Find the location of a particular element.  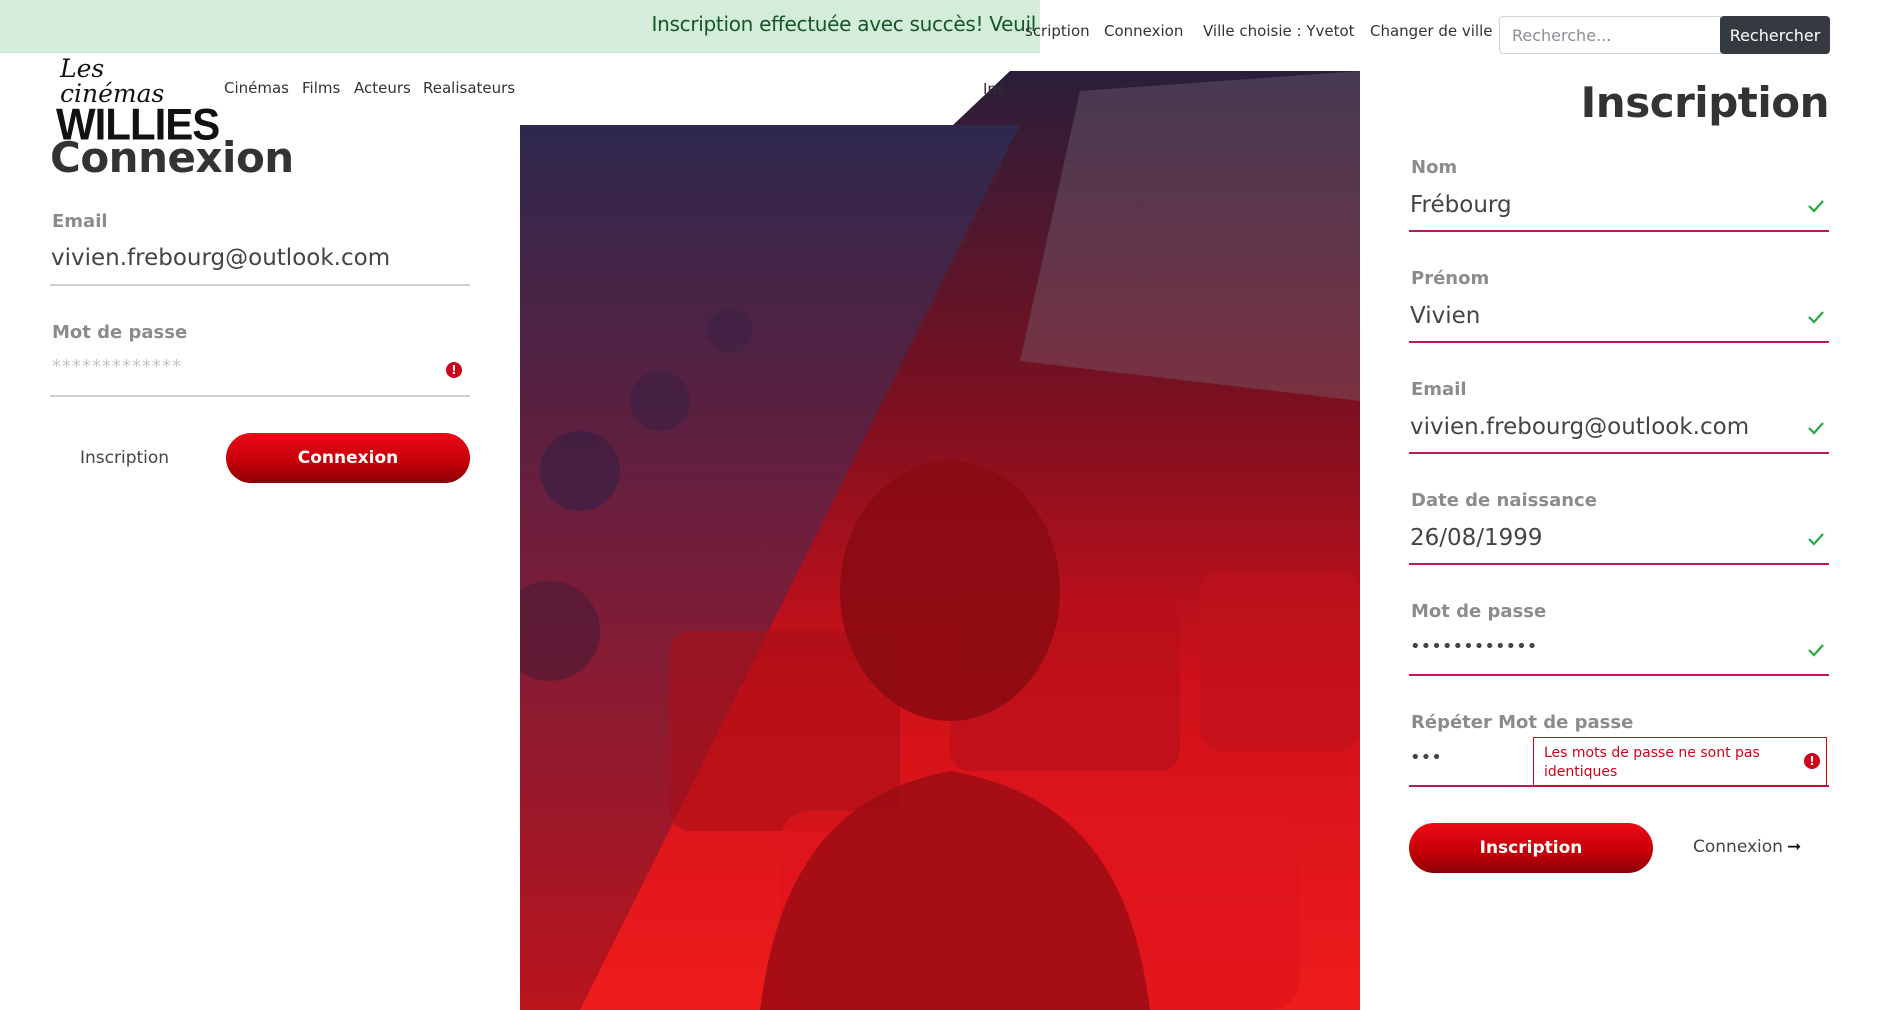

login-password-label: Mot de passe is located at coordinates (120, 332).